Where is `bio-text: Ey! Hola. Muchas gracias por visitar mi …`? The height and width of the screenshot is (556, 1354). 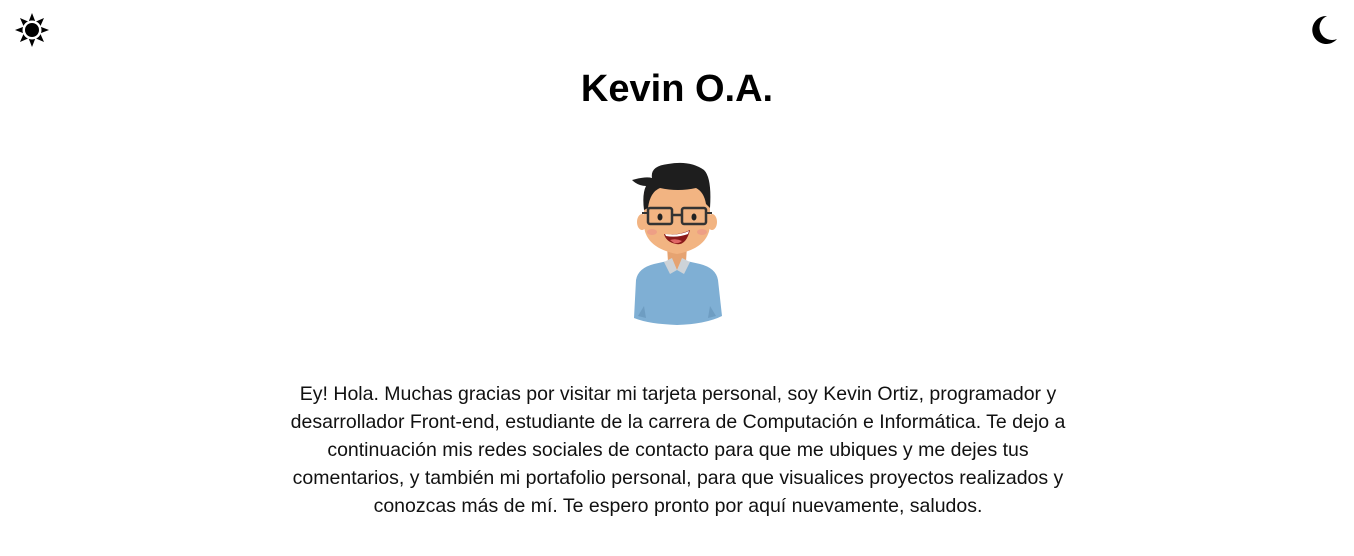
bio-text: Ey! Hola. Muchas gracias por visitar mi … is located at coordinates (678, 450).